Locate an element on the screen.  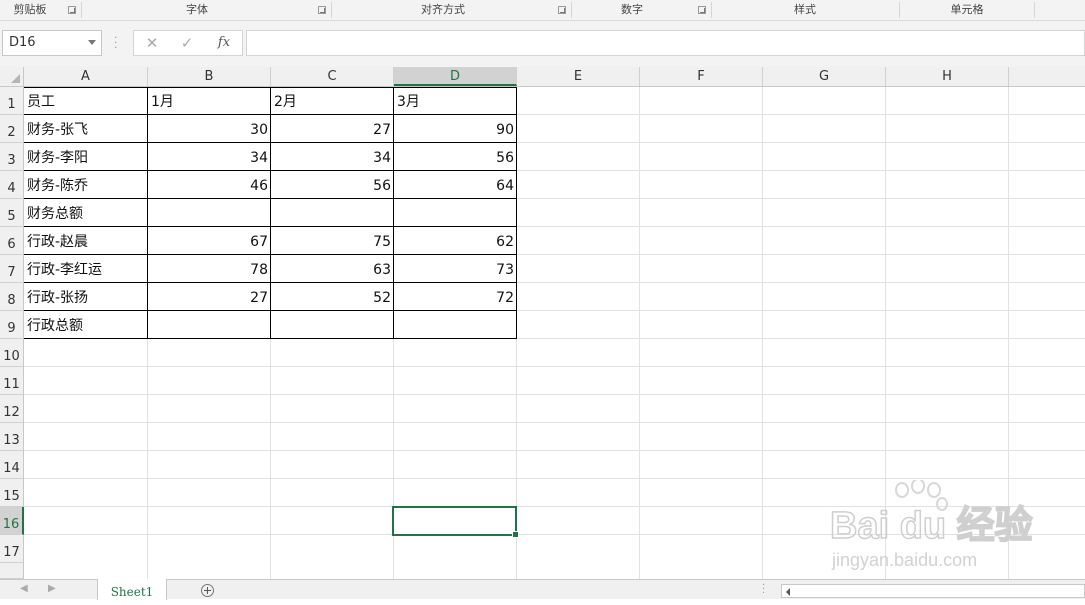
row-header: 9 is located at coordinates (12, 325).